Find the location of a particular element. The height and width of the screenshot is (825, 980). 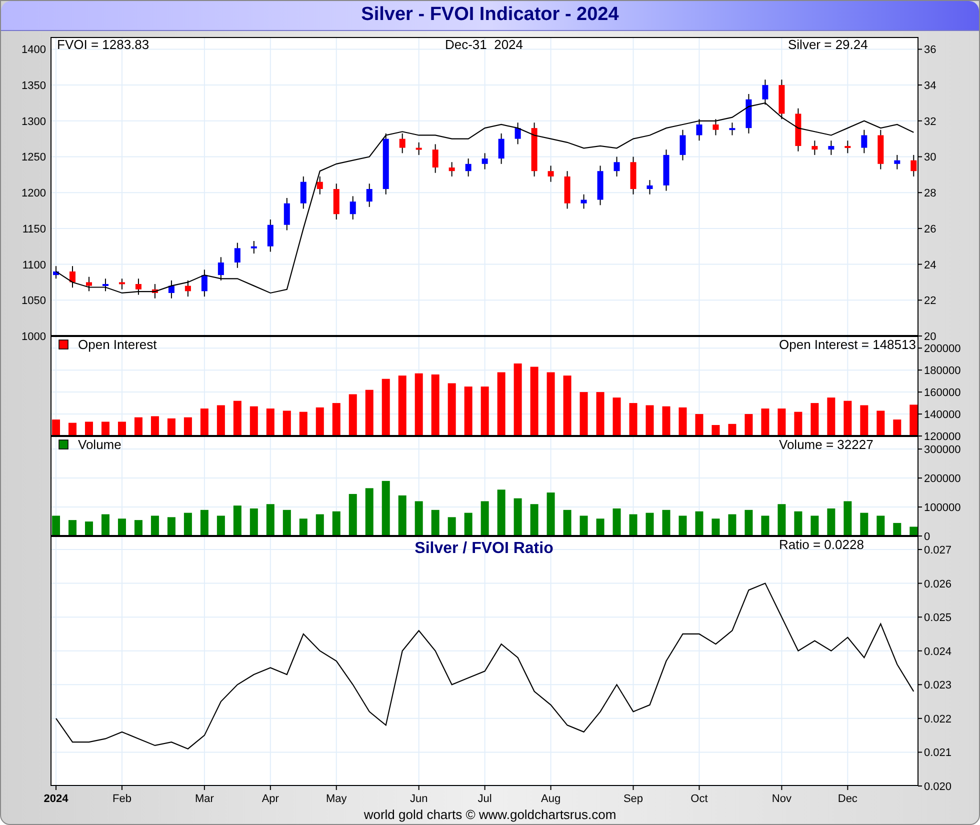

month-label: Dec is located at coordinates (848, 799).